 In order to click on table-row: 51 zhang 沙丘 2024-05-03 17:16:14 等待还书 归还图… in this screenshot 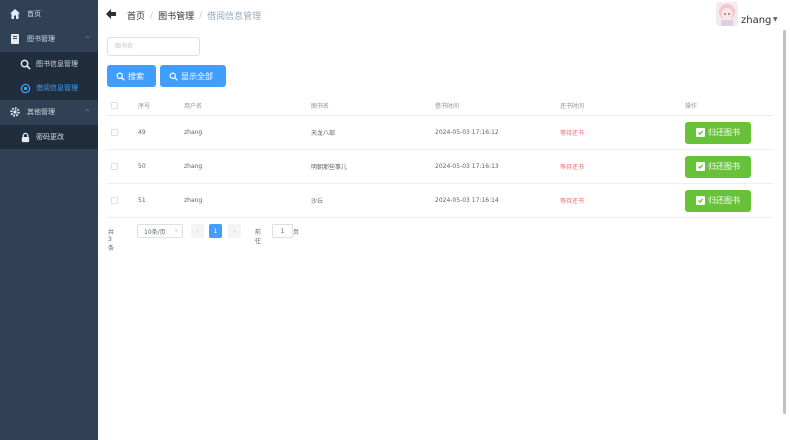, I will do `click(440, 201)`.